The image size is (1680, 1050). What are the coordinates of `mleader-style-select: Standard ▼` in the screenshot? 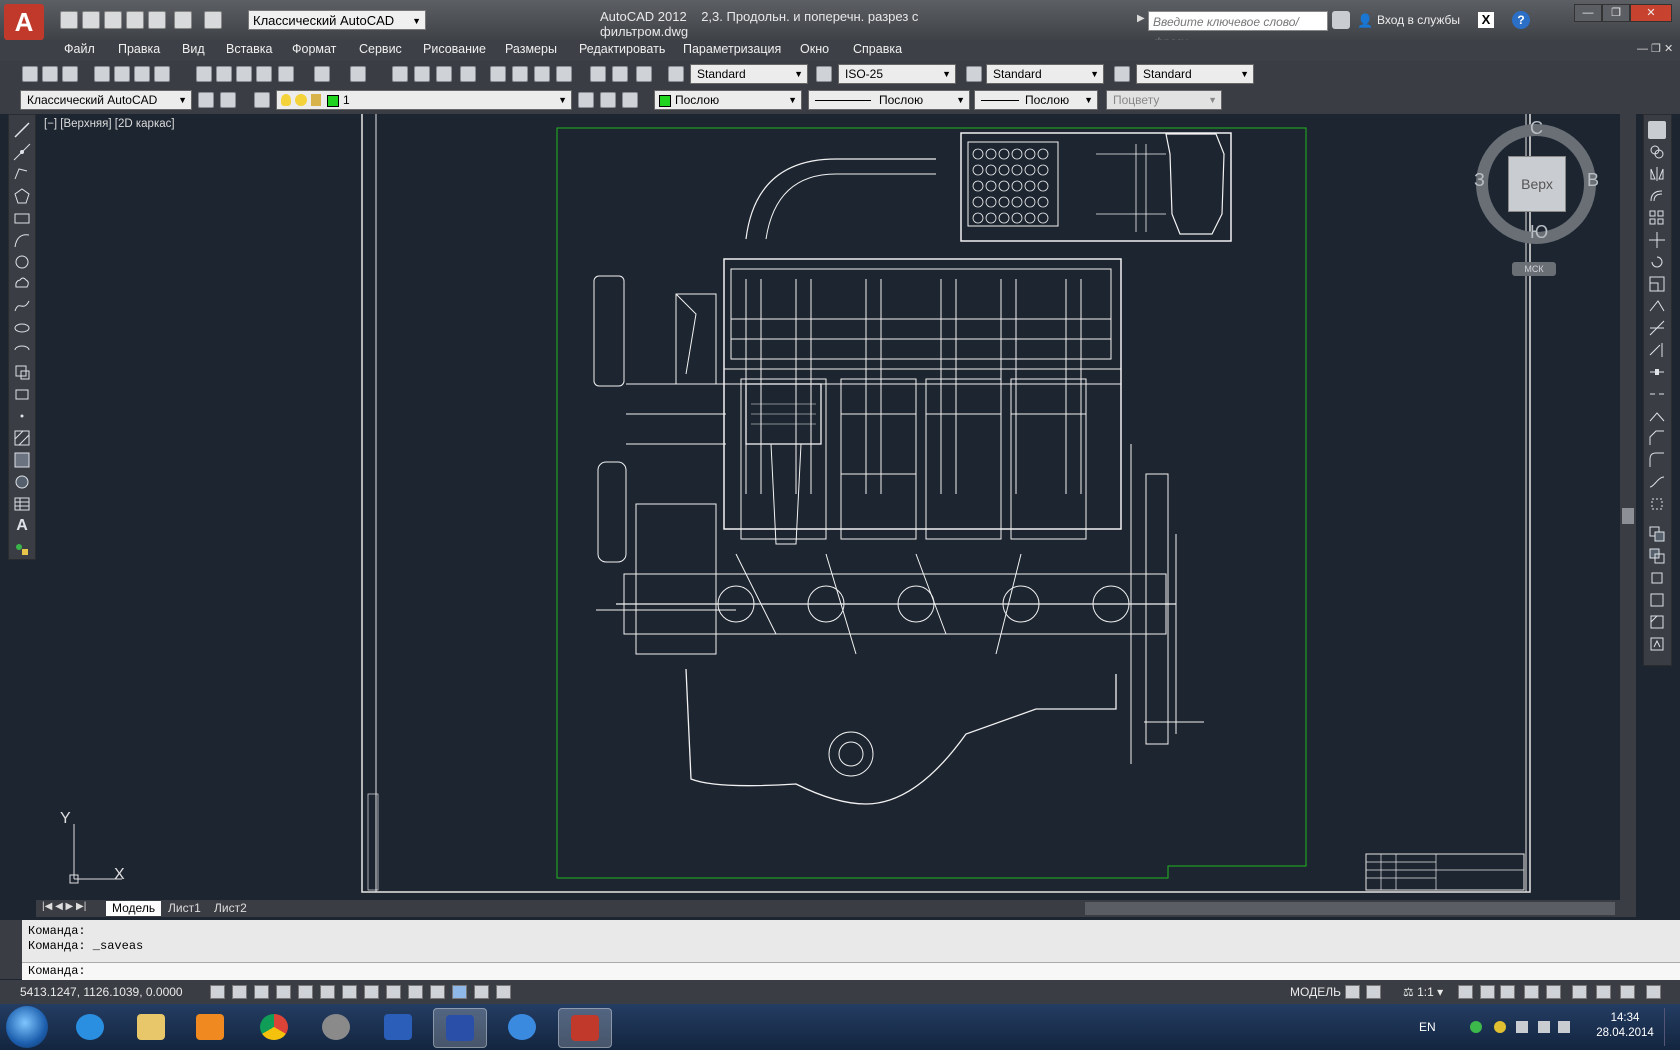 It's located at (1195, 74).